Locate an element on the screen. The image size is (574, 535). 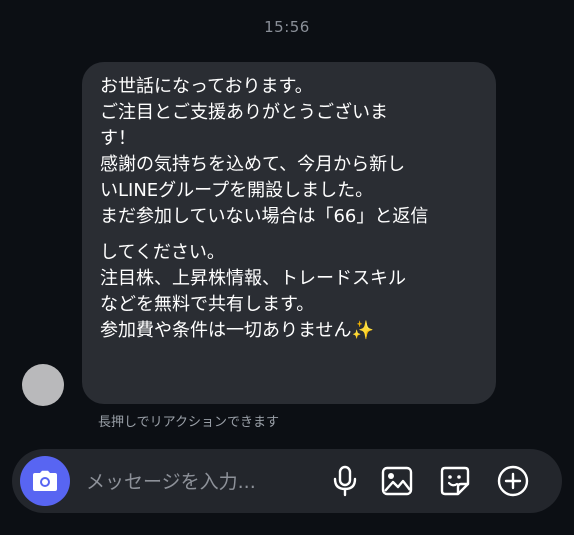
message-composer is located at coordinates (287, 481).